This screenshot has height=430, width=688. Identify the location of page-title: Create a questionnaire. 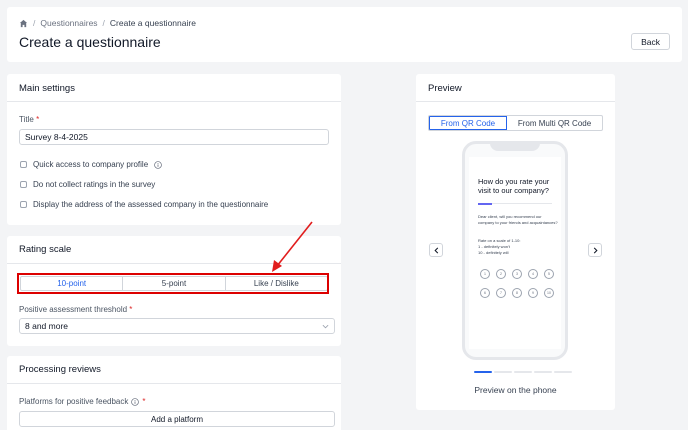
(90, 42).